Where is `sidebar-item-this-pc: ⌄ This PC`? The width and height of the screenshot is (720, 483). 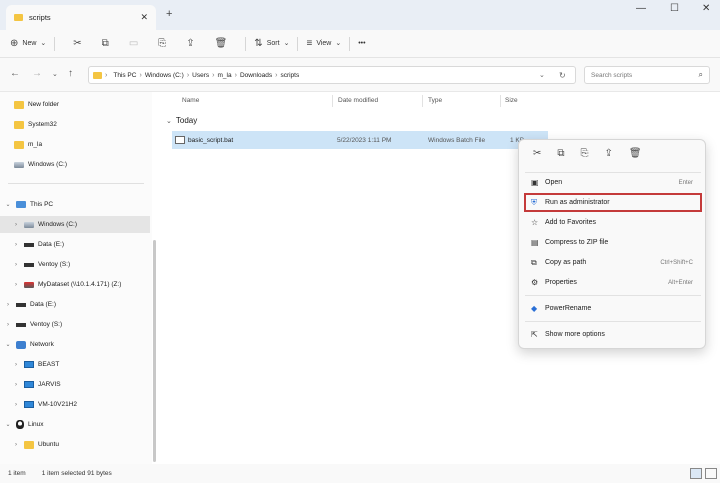
sidebar-item-this-pc: ⌄ This PC is located at coordinates (28, 204).